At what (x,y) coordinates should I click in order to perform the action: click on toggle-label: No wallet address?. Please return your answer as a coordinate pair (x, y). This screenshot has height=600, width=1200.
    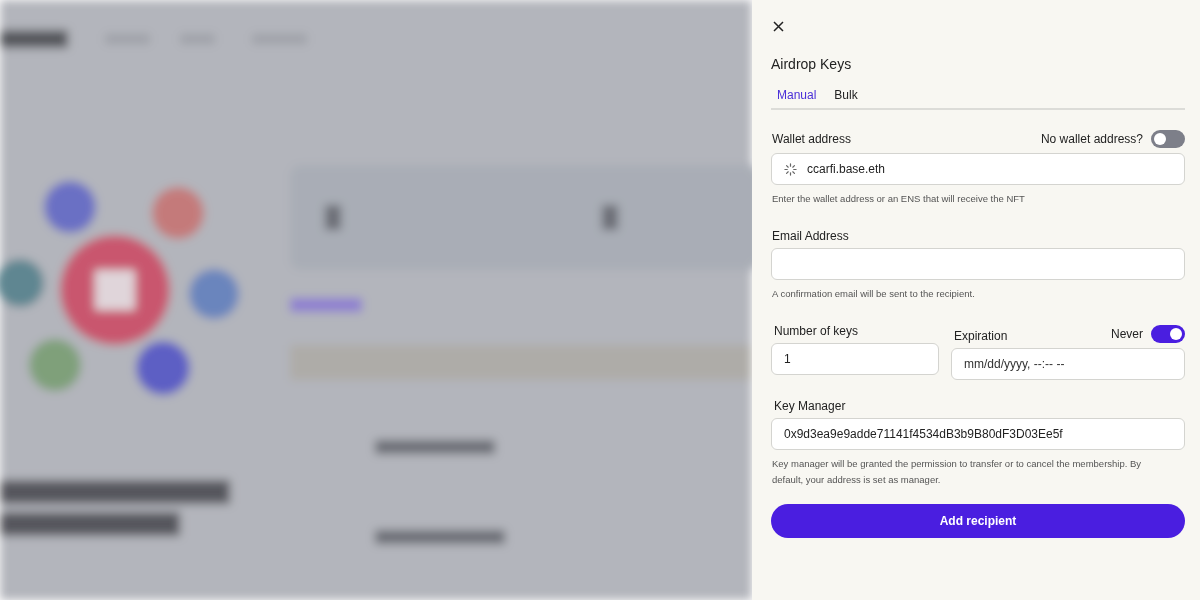
    Looking at the image, I should click on (1091, 139).